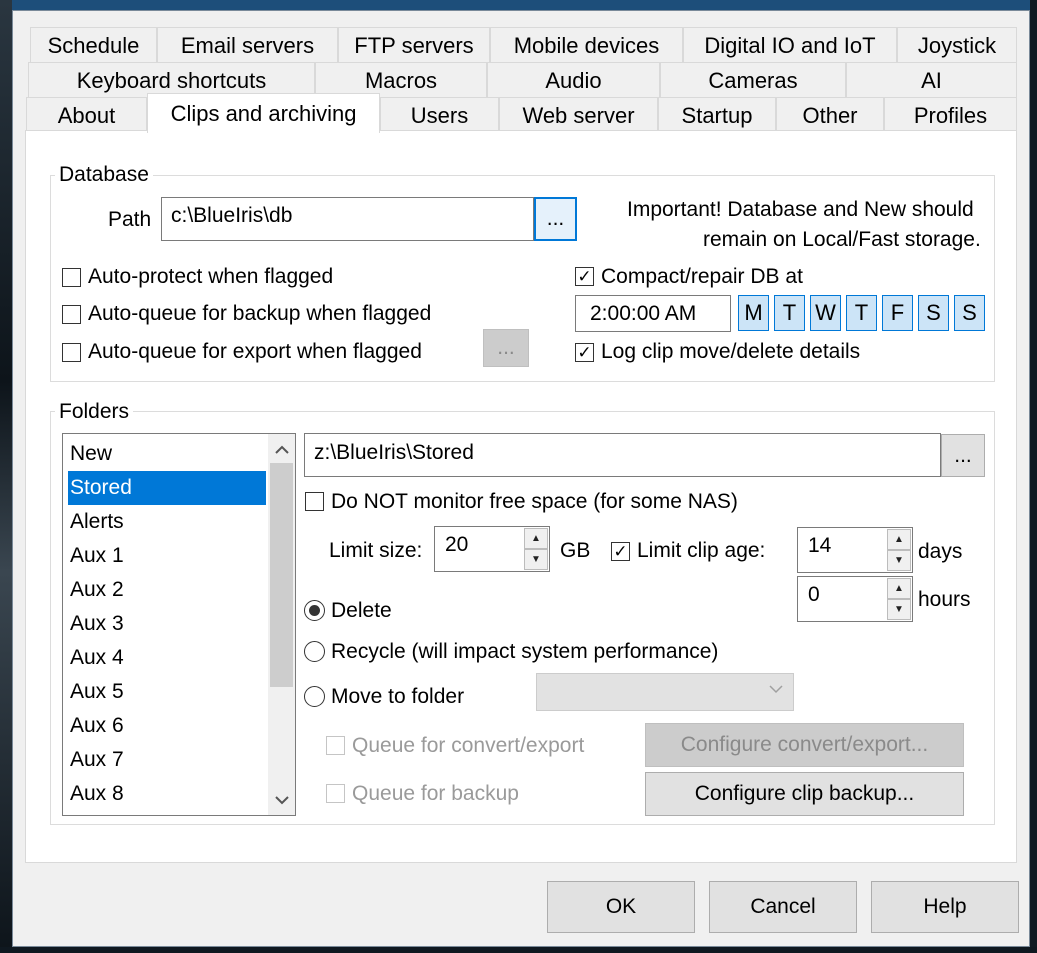 The height and width of the screenshot is (953, 1037). I want to click on tab-label: Mobile devices, so click(586, 45).